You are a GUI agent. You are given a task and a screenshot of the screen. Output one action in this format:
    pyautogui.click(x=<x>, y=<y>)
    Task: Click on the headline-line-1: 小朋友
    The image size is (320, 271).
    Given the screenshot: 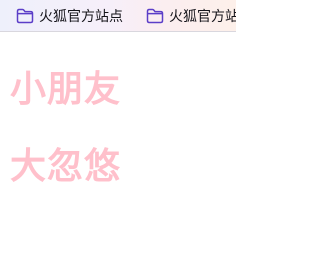 What is the action you would take?
    pyautogui.click(x=66, y=89)
    